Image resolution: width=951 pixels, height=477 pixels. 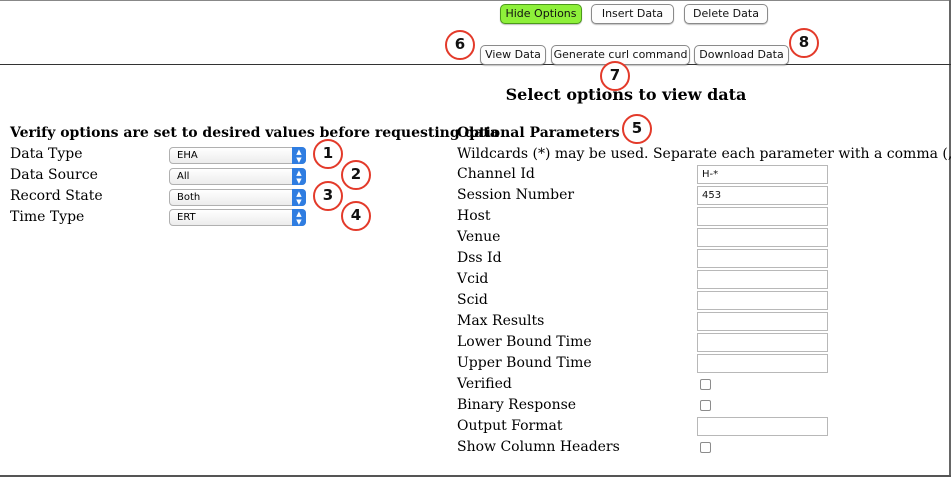 I want to click on channel-id-label: Channel Id, so click(x=496, y=174).